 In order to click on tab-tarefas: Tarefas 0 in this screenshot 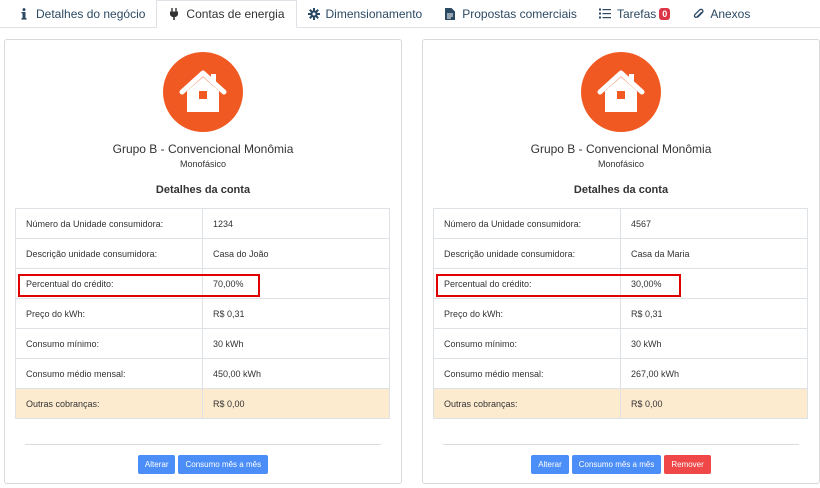, I will do `click(634, 13)`.